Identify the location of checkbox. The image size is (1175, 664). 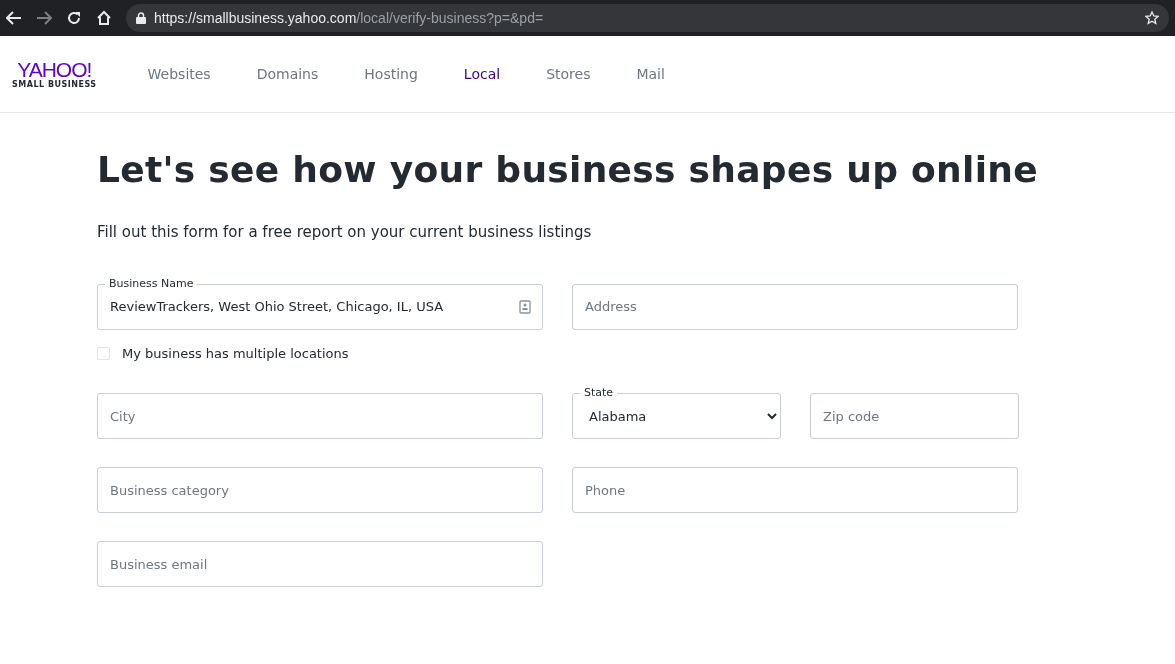
(103, 353).